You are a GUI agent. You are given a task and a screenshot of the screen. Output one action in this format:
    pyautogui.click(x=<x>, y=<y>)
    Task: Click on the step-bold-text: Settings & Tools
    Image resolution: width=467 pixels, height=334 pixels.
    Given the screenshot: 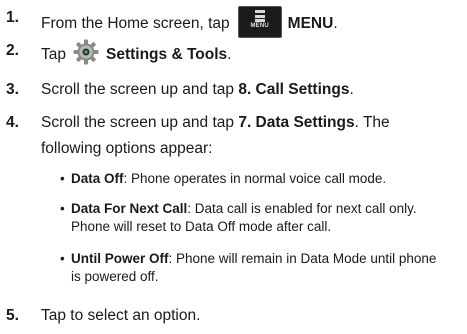 What is the action you would take?
    pyautogui.click(x=167, y=55)
    